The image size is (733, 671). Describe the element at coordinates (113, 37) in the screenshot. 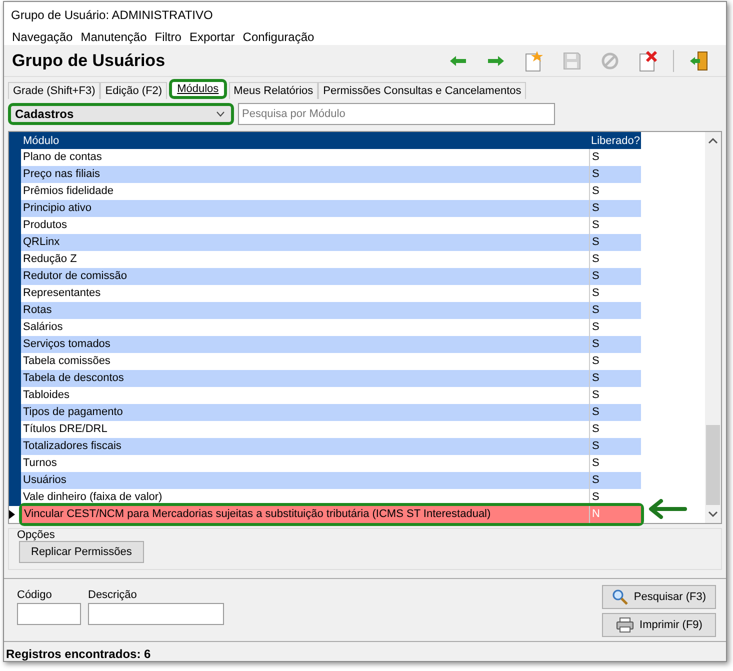

I see `menu-item: Manutenção` at that location.